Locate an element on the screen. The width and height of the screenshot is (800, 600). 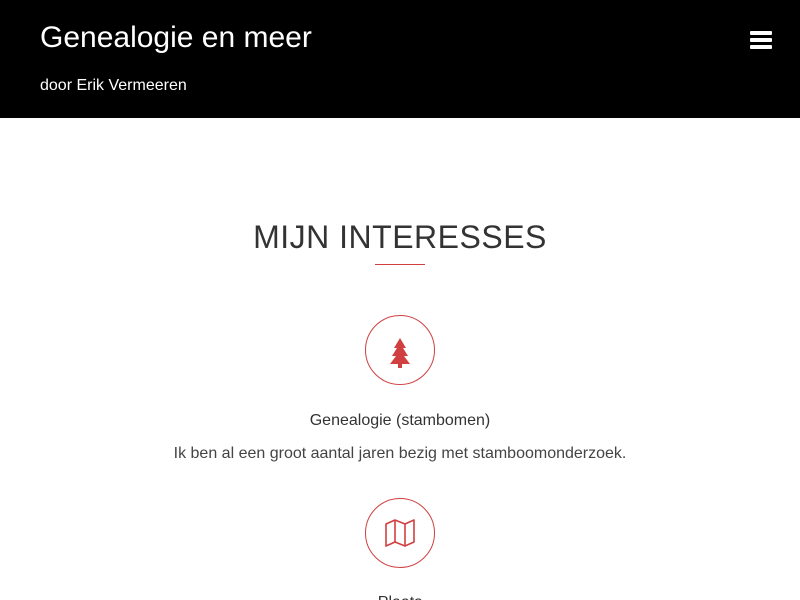
tree-icon is located at coordinates (400, 350).